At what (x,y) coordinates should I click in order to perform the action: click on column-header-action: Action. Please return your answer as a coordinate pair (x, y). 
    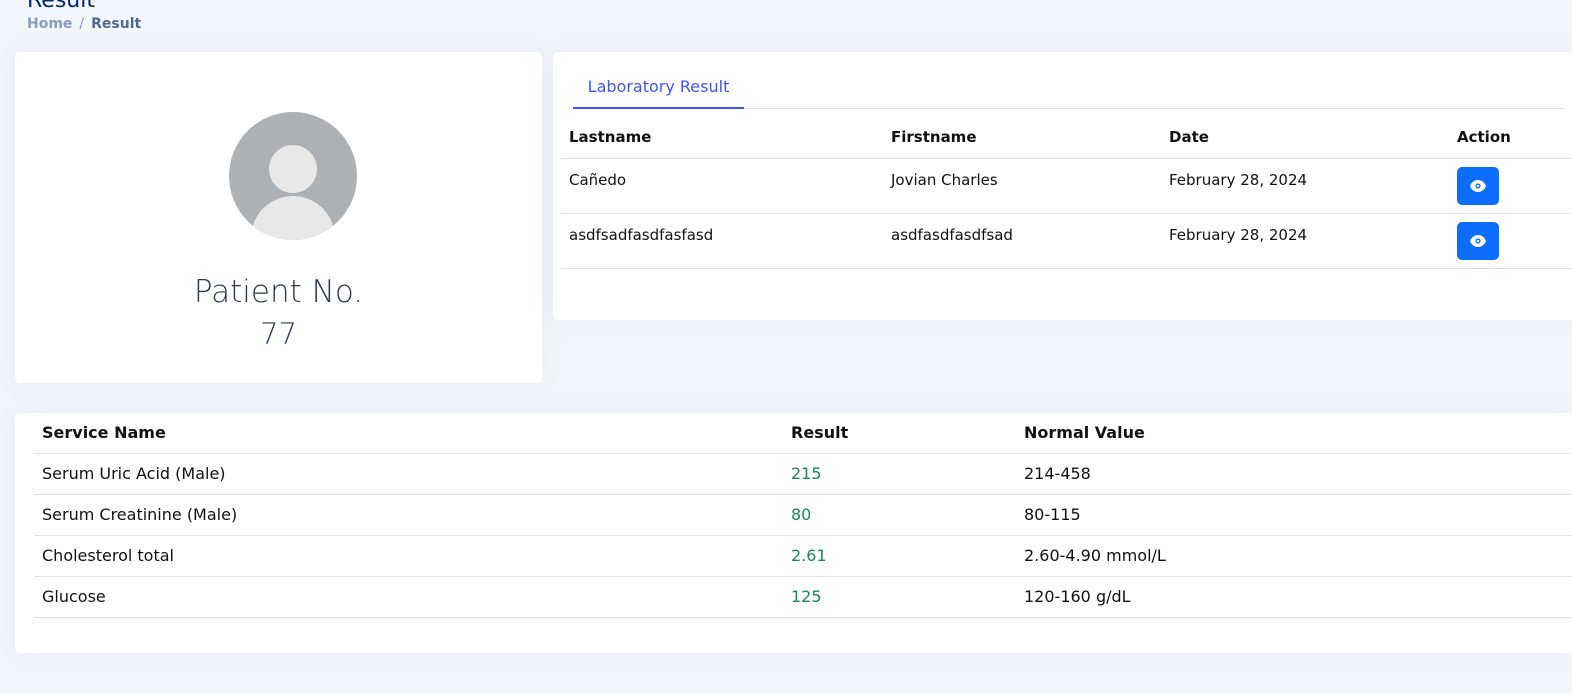
    Looking at the image, I should click on (1510, 137).